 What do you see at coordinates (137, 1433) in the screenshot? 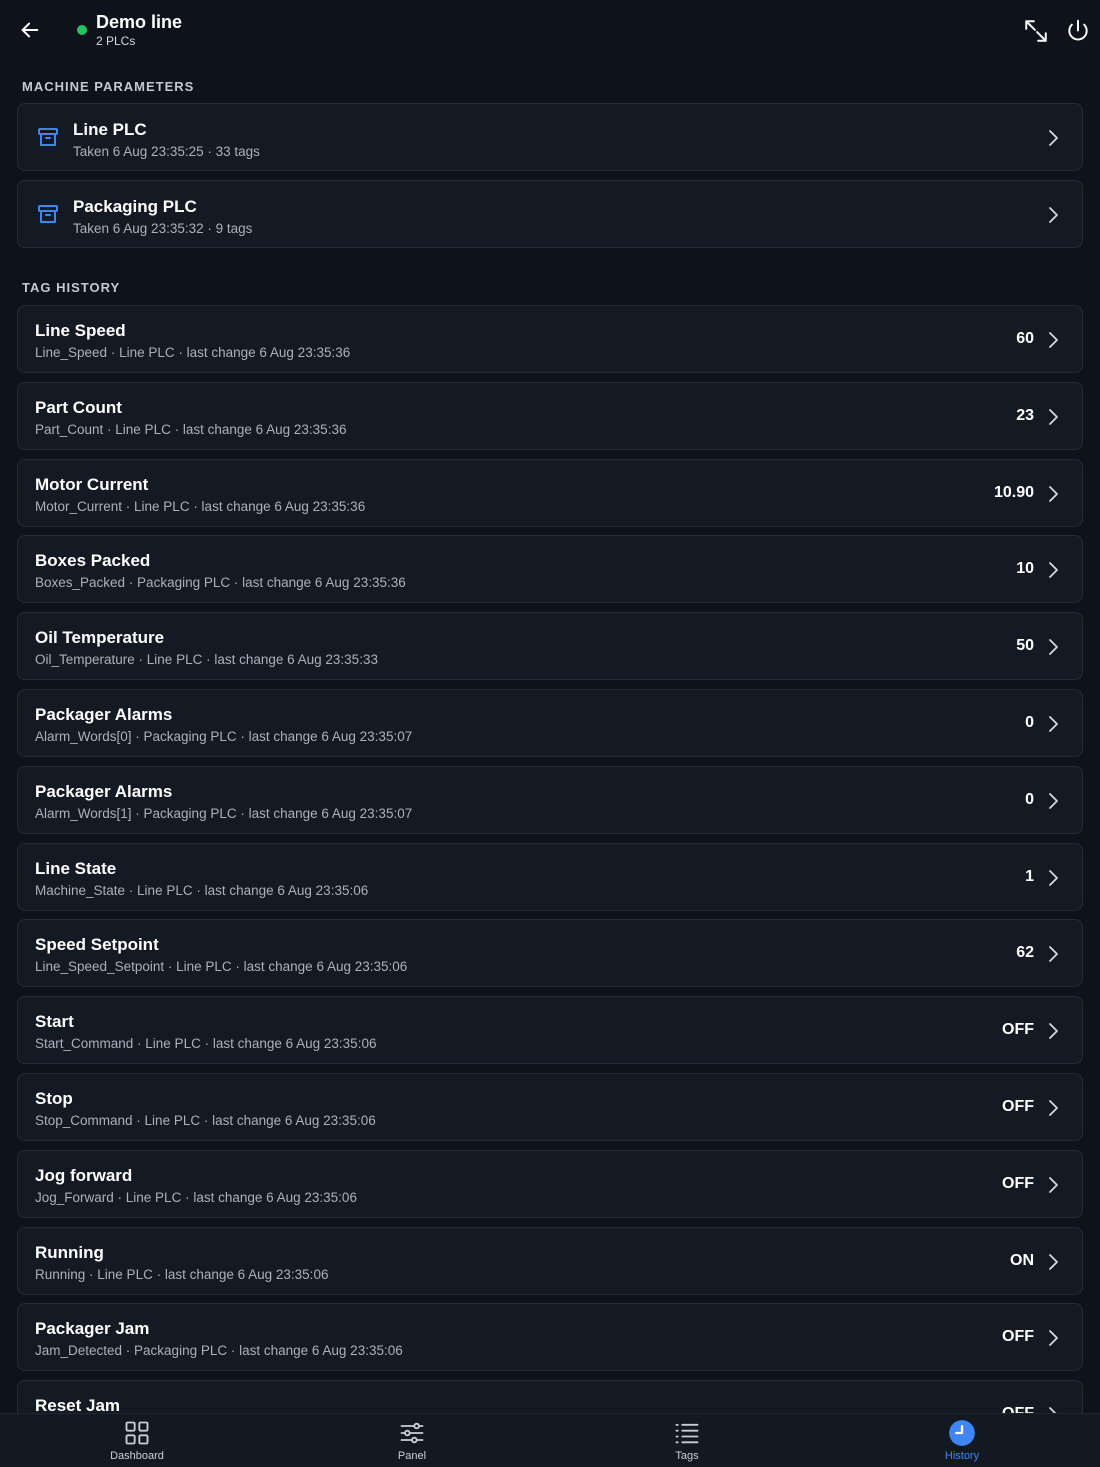
I see `dashboard-grid-icon` at bounding box center [137, 1433].